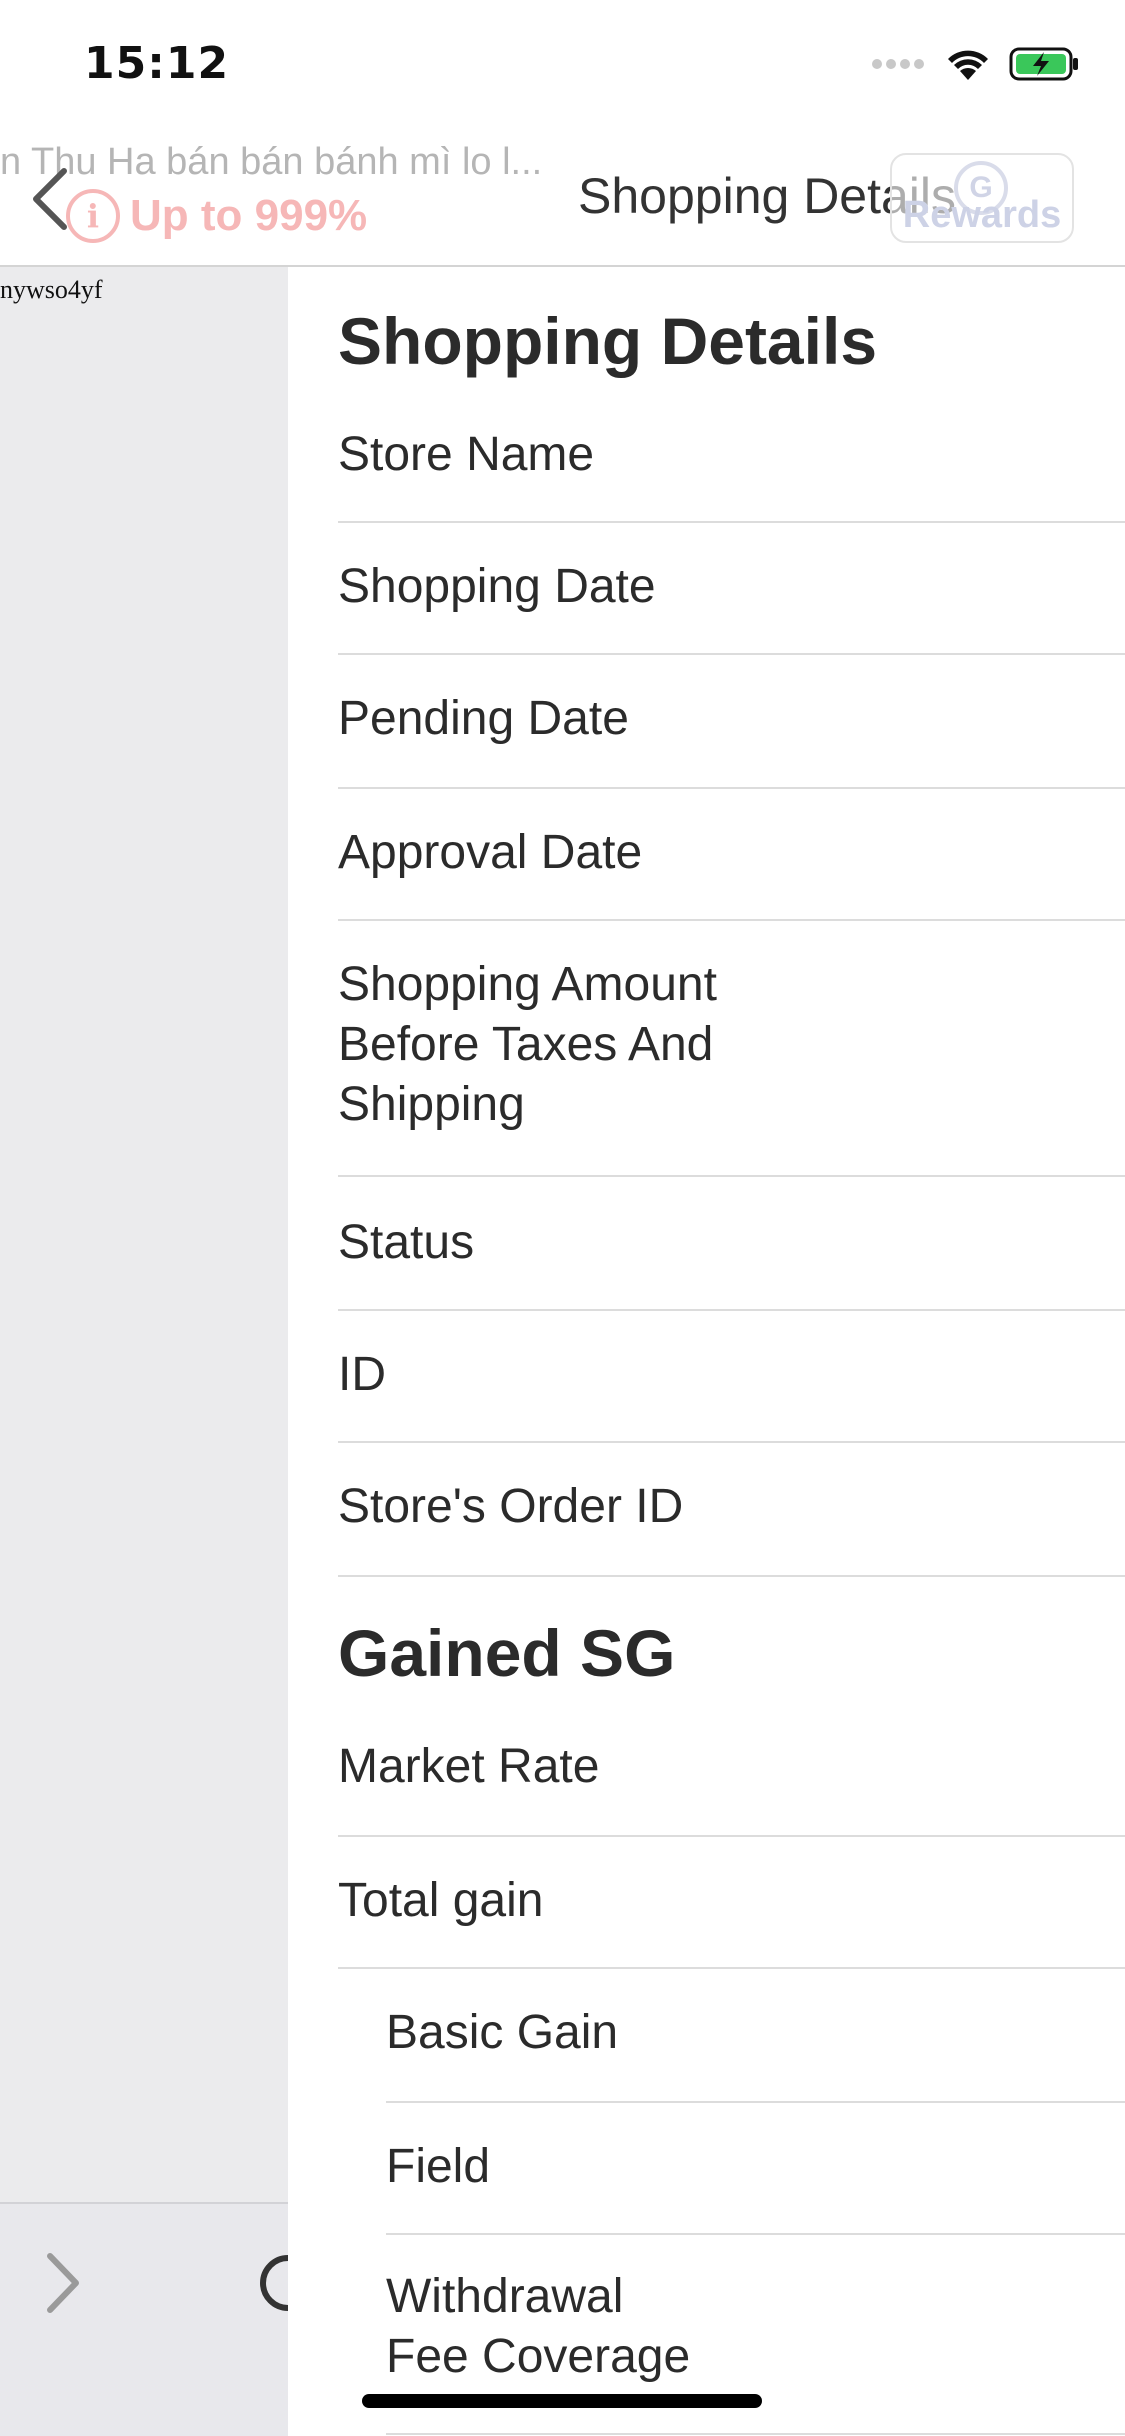  What do you see at coordinates (51, 289) in the screenshot?
I see `background-webview-text: nywso4yf` at bounding box center [51, 289].